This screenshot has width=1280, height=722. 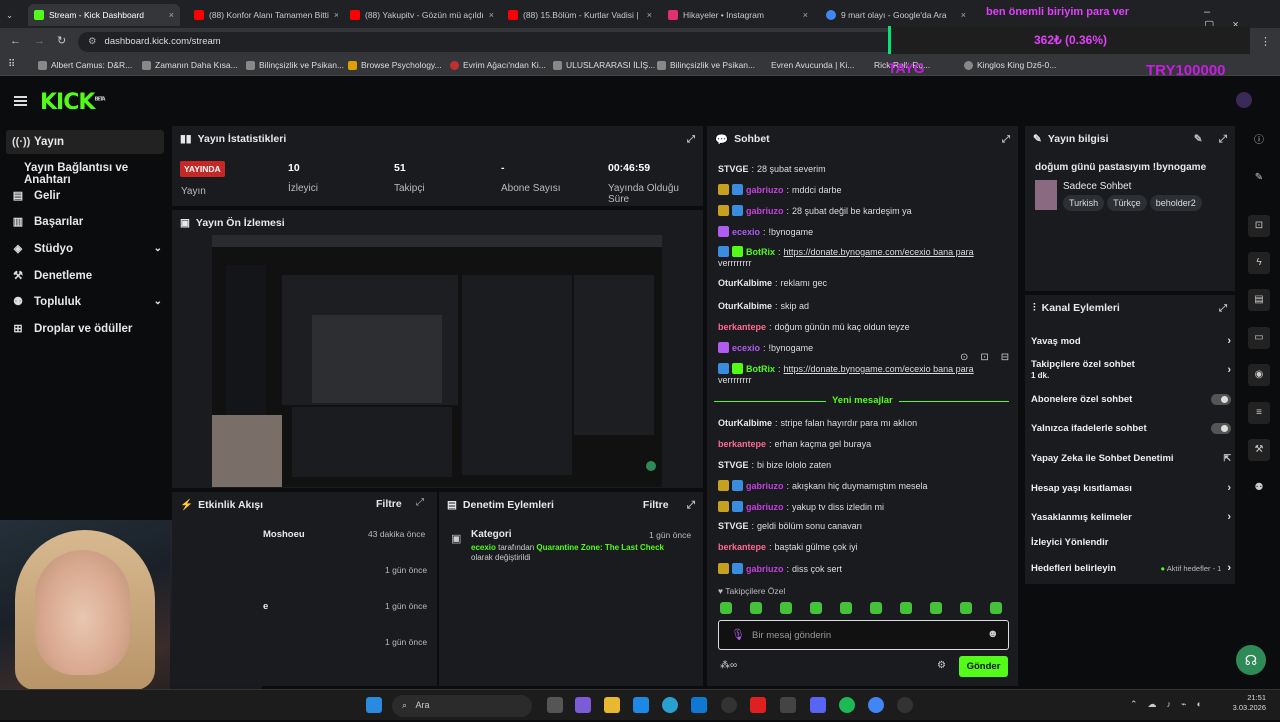 I want to click on document-rail-icon: ▤, so click(x=1259, y=300).